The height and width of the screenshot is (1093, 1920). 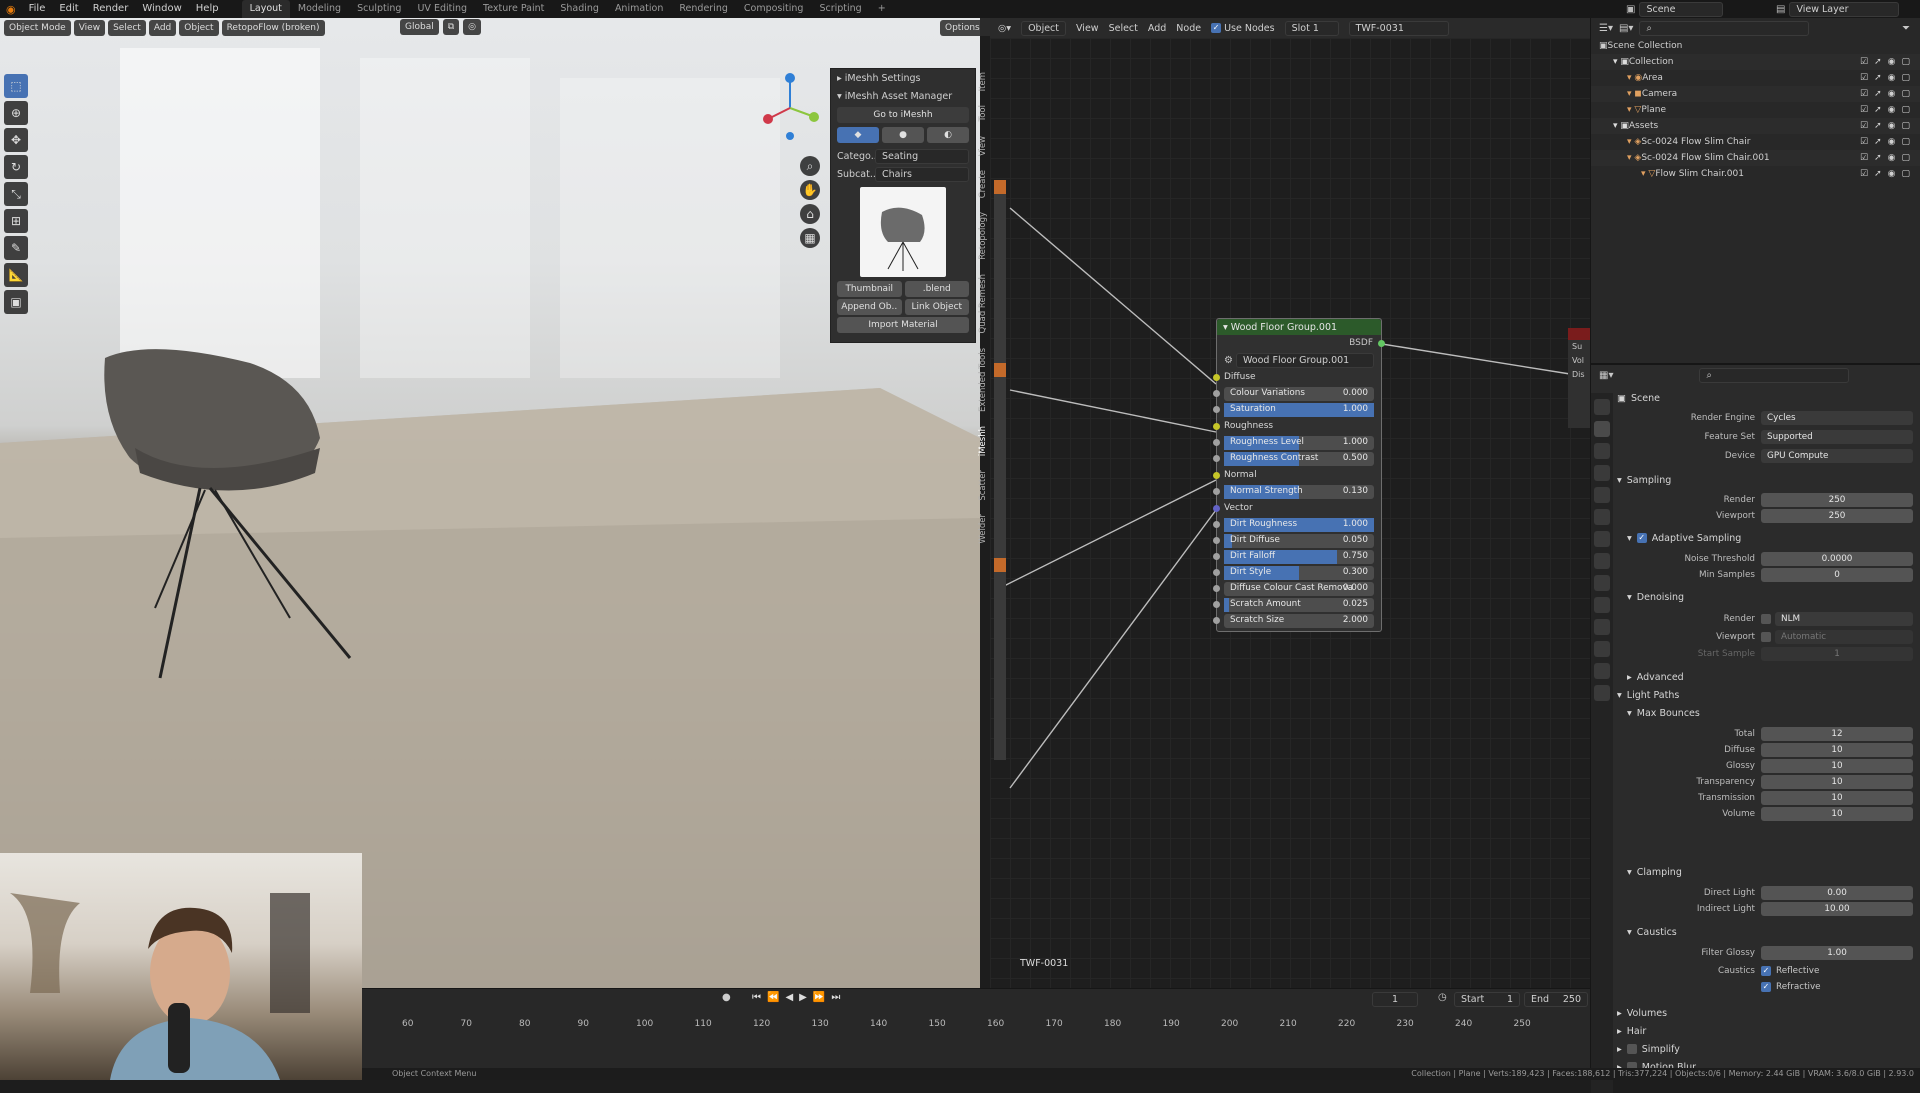 I want to click on viewport-menu-object: Object, so click(x=199, y=28).